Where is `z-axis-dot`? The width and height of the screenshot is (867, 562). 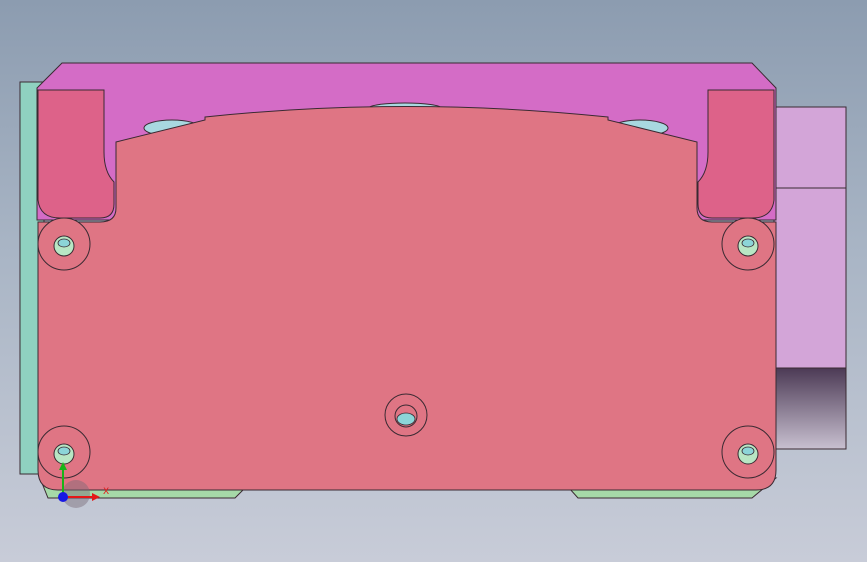
z-axis-dot is located at coordinates (63, 497).